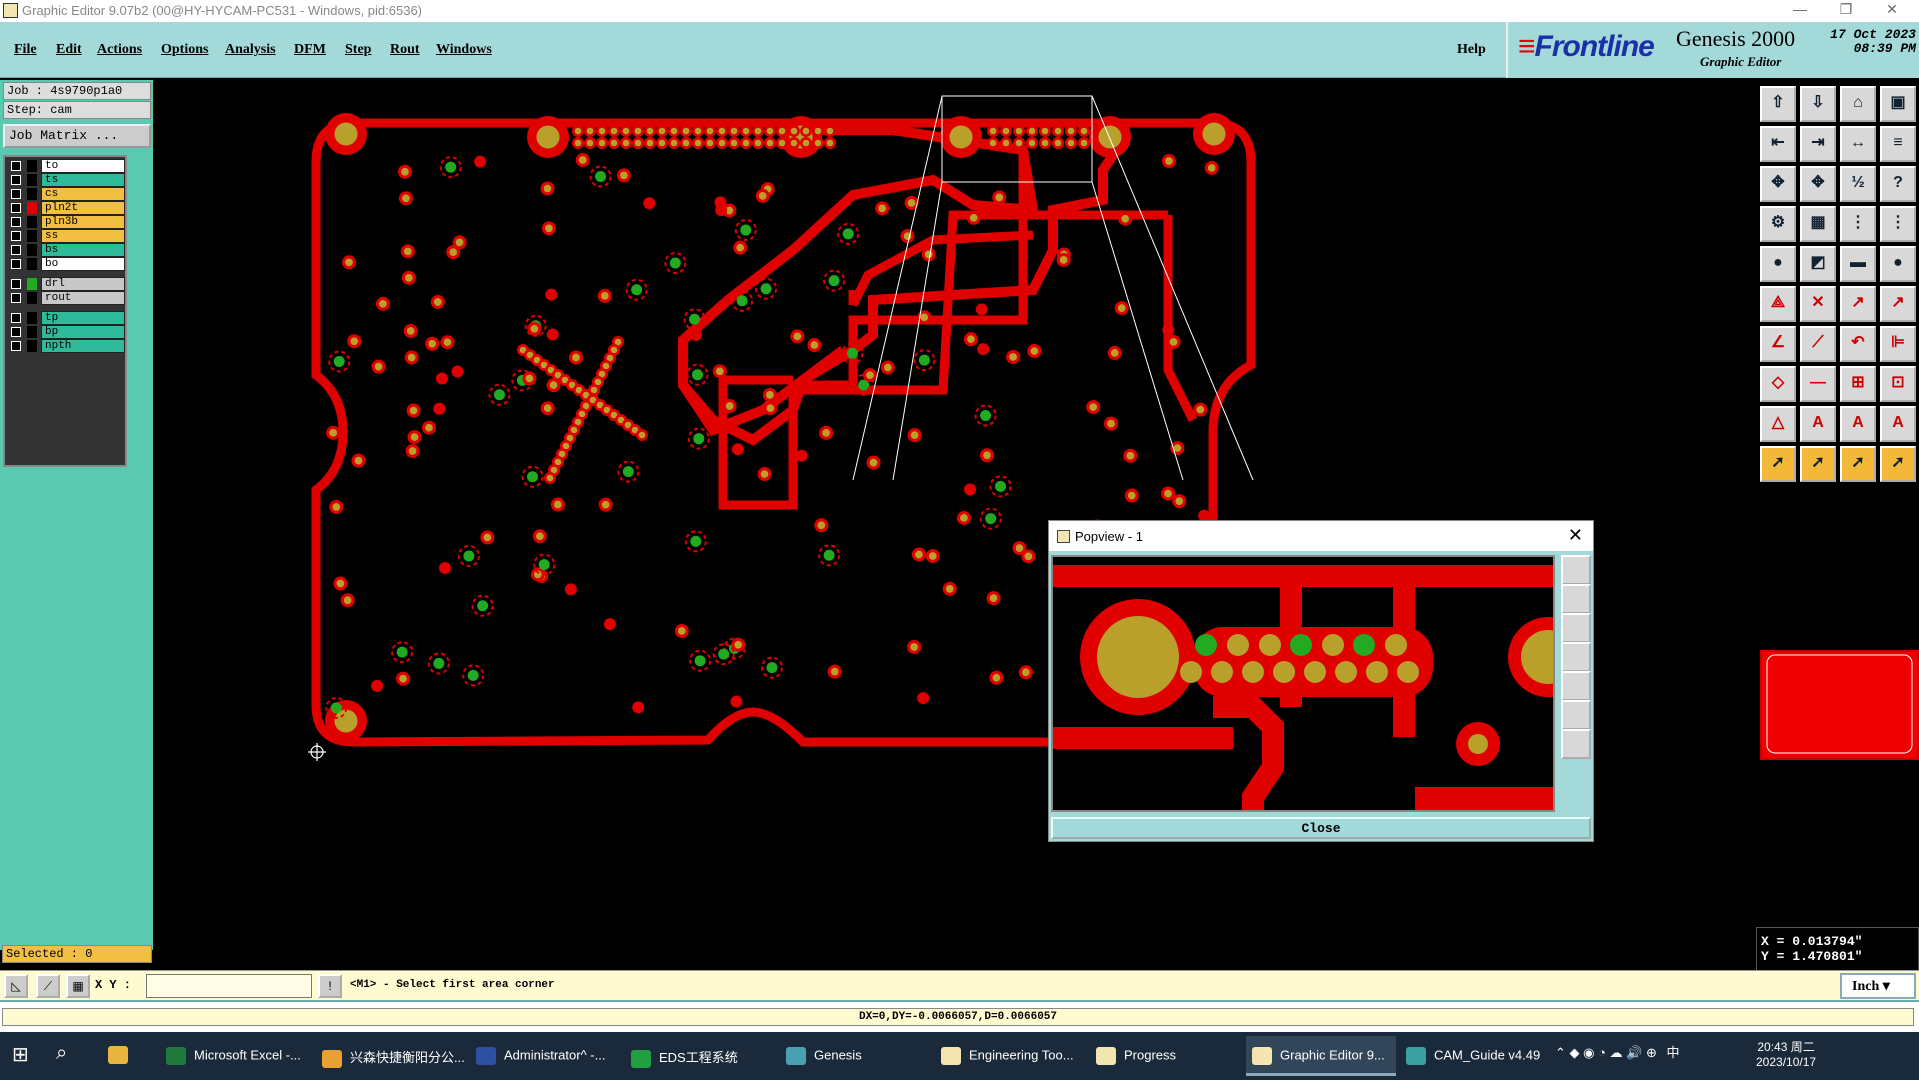 This screenshot has width=1919, height=1080. What do you see at coordinates (66, 236) in the screenshot?
I see `layer-row-ss: ss` at bounding box center [66, 236].